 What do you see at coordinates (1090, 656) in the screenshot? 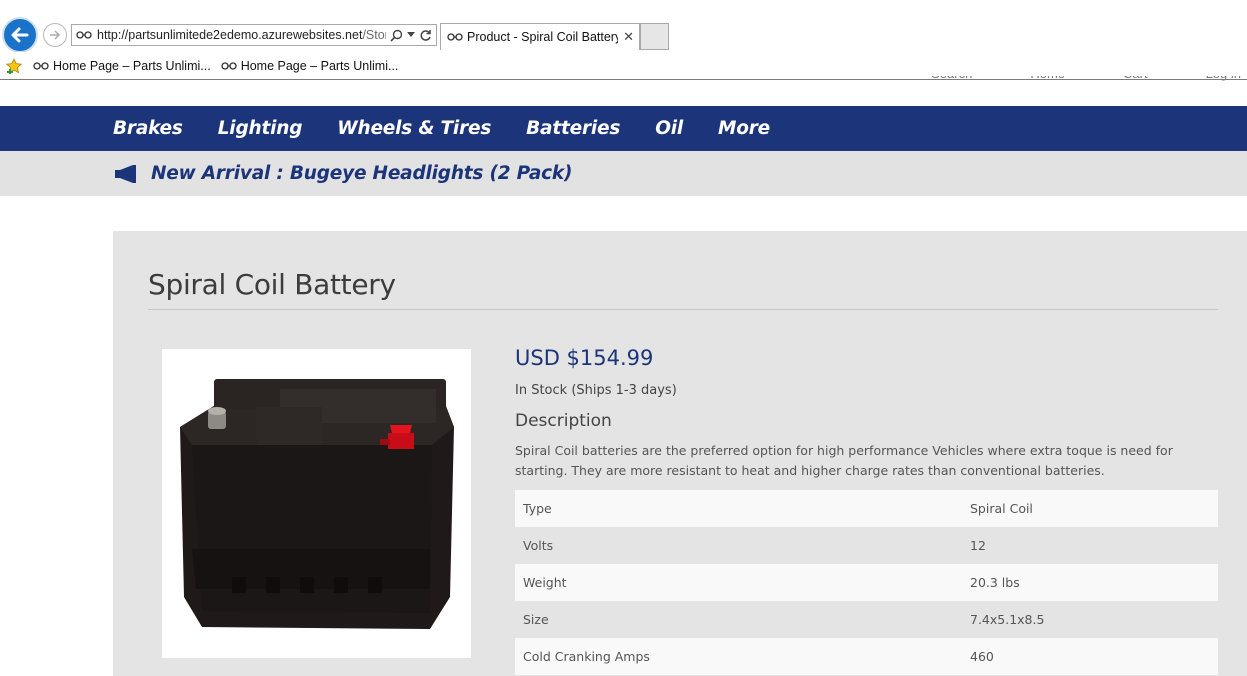
I see `spec-value: 460` at bounding box center [1090, 656].